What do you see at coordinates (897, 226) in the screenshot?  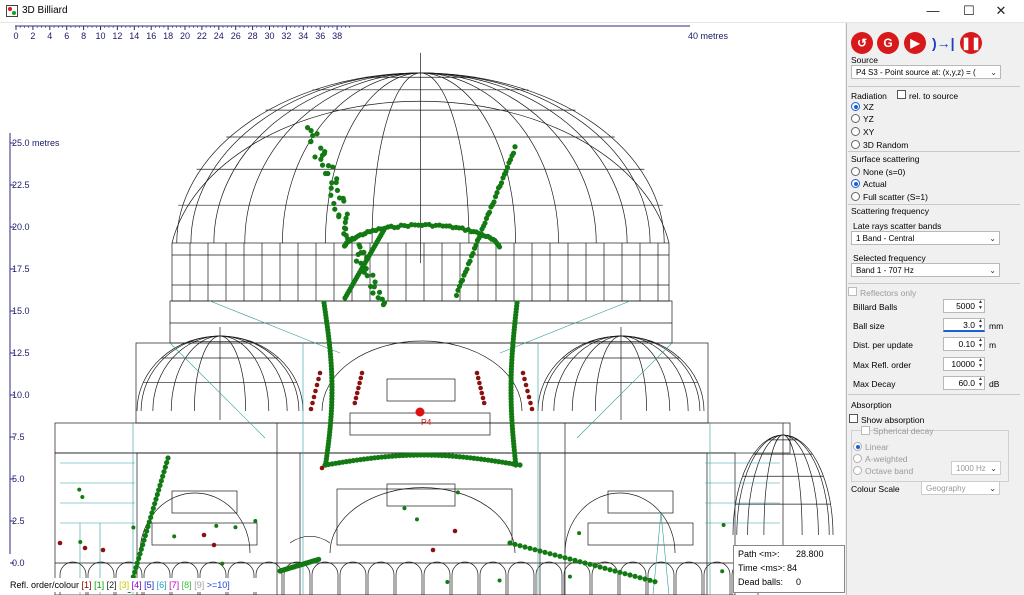 I see `late-rays-label: Late rays scatter bands` at bounding box center [897, 226].